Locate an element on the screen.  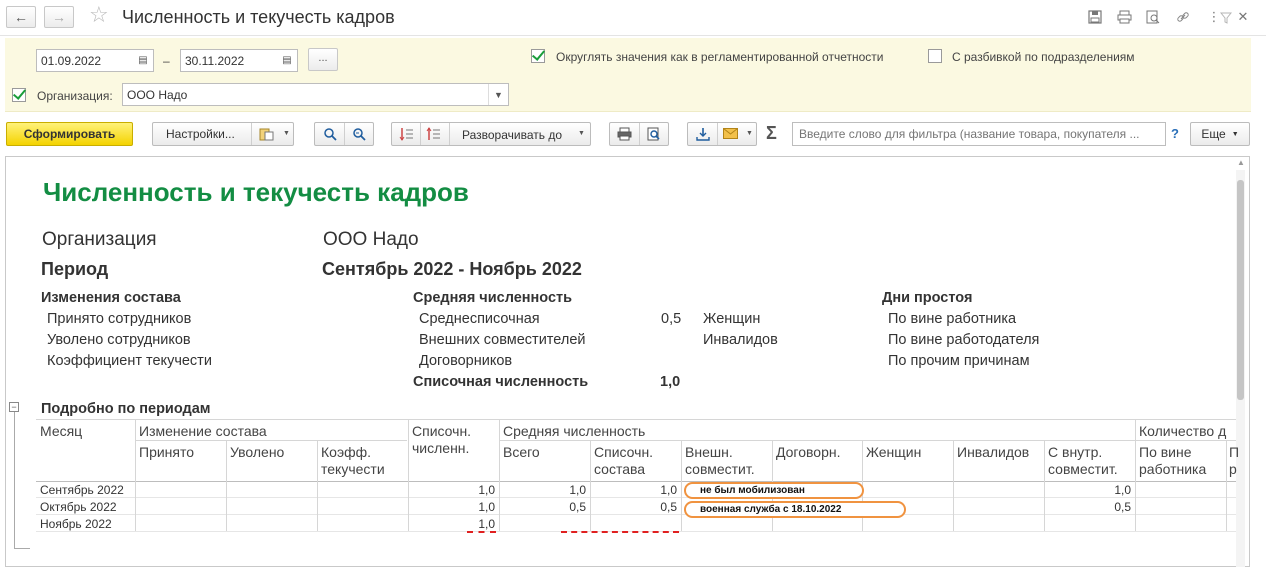
table-row-month: Октябрь 2022 is located at coordinates (78, 507).